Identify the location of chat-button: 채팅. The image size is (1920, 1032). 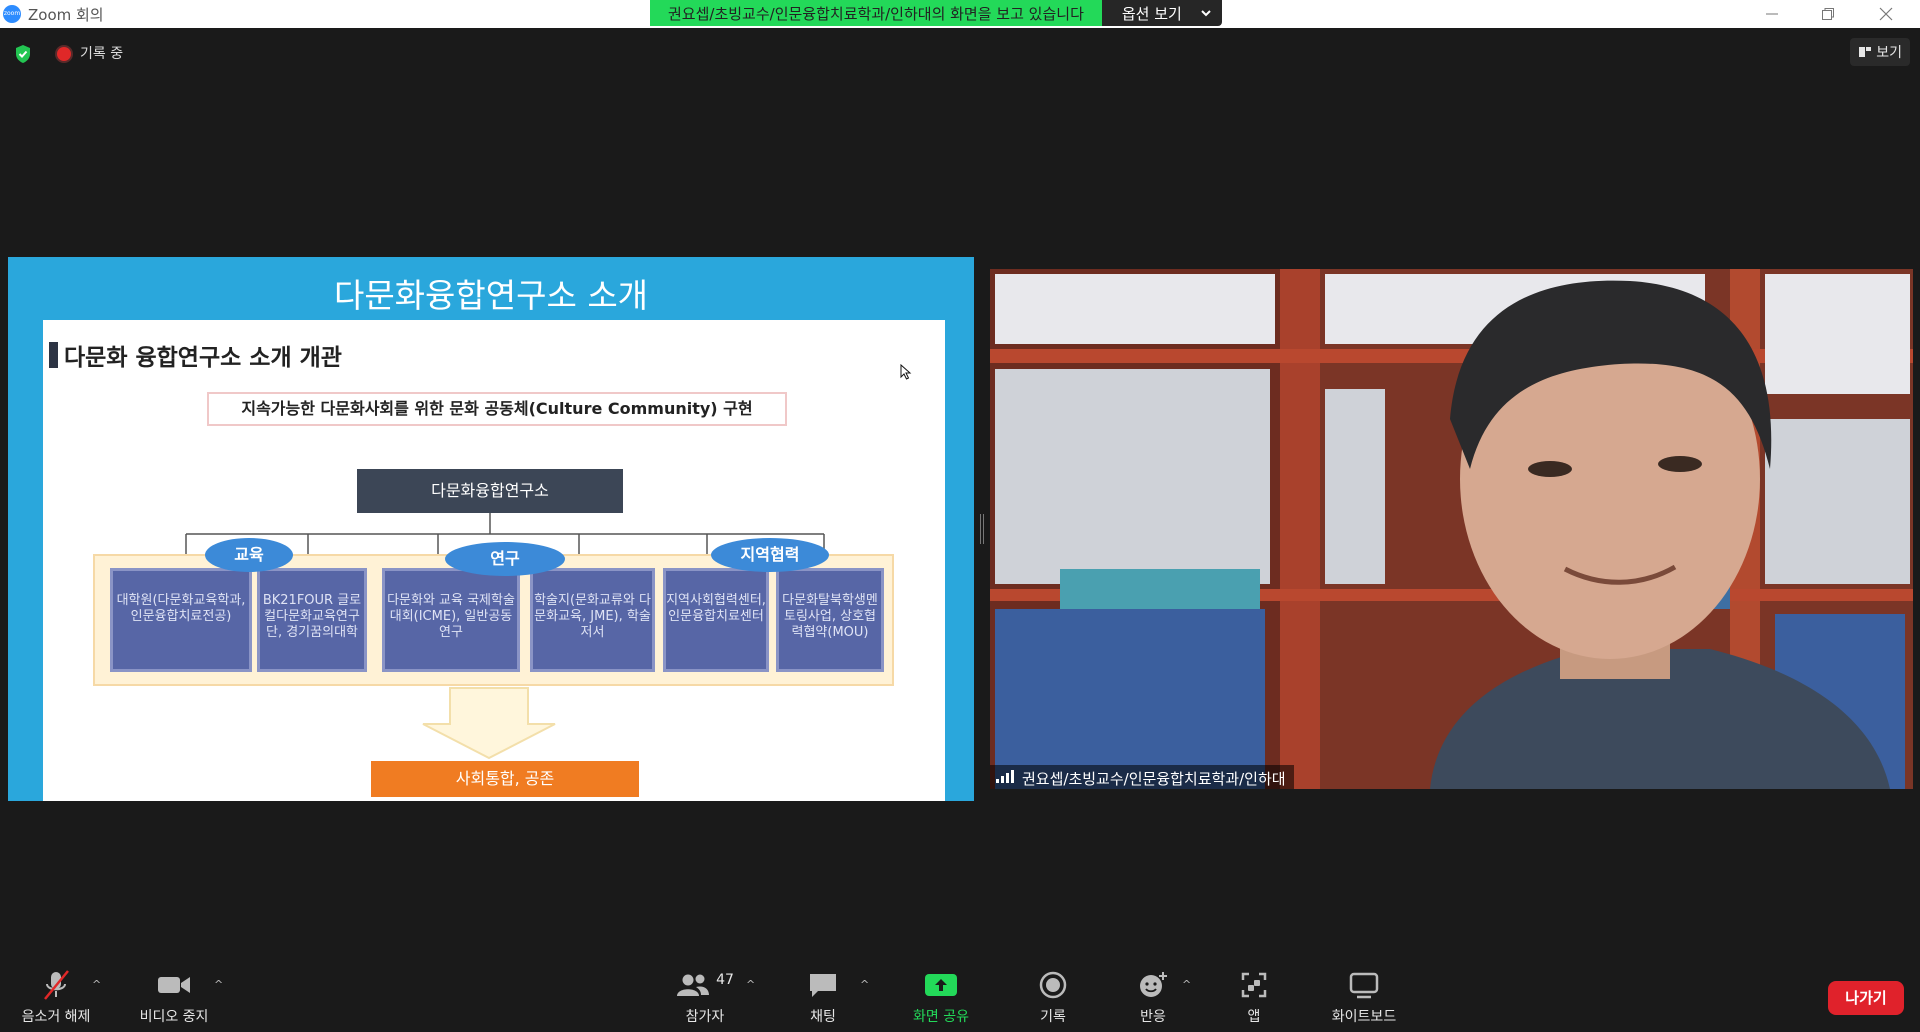
(823, 996).